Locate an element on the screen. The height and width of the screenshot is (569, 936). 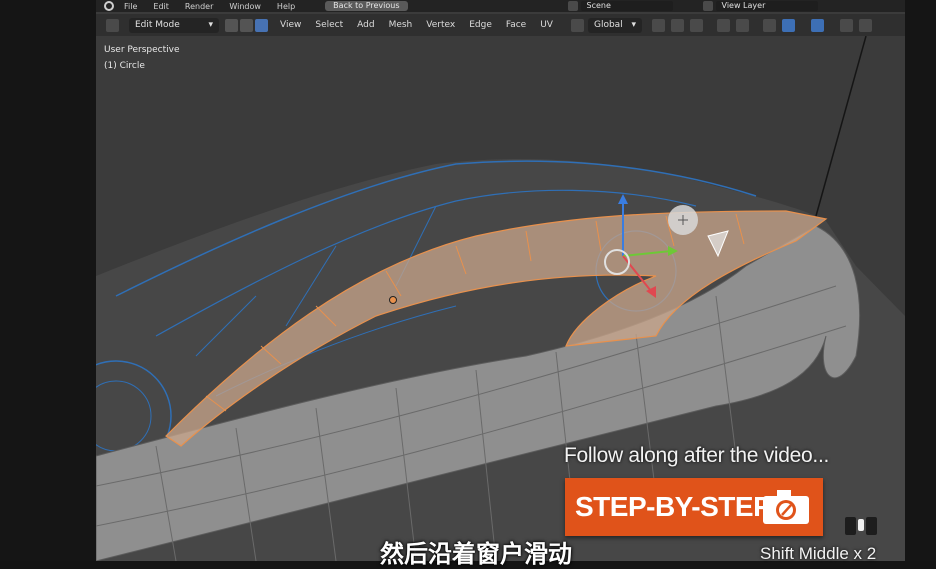
orientation-label: Global is located at coordinates (608, 25).